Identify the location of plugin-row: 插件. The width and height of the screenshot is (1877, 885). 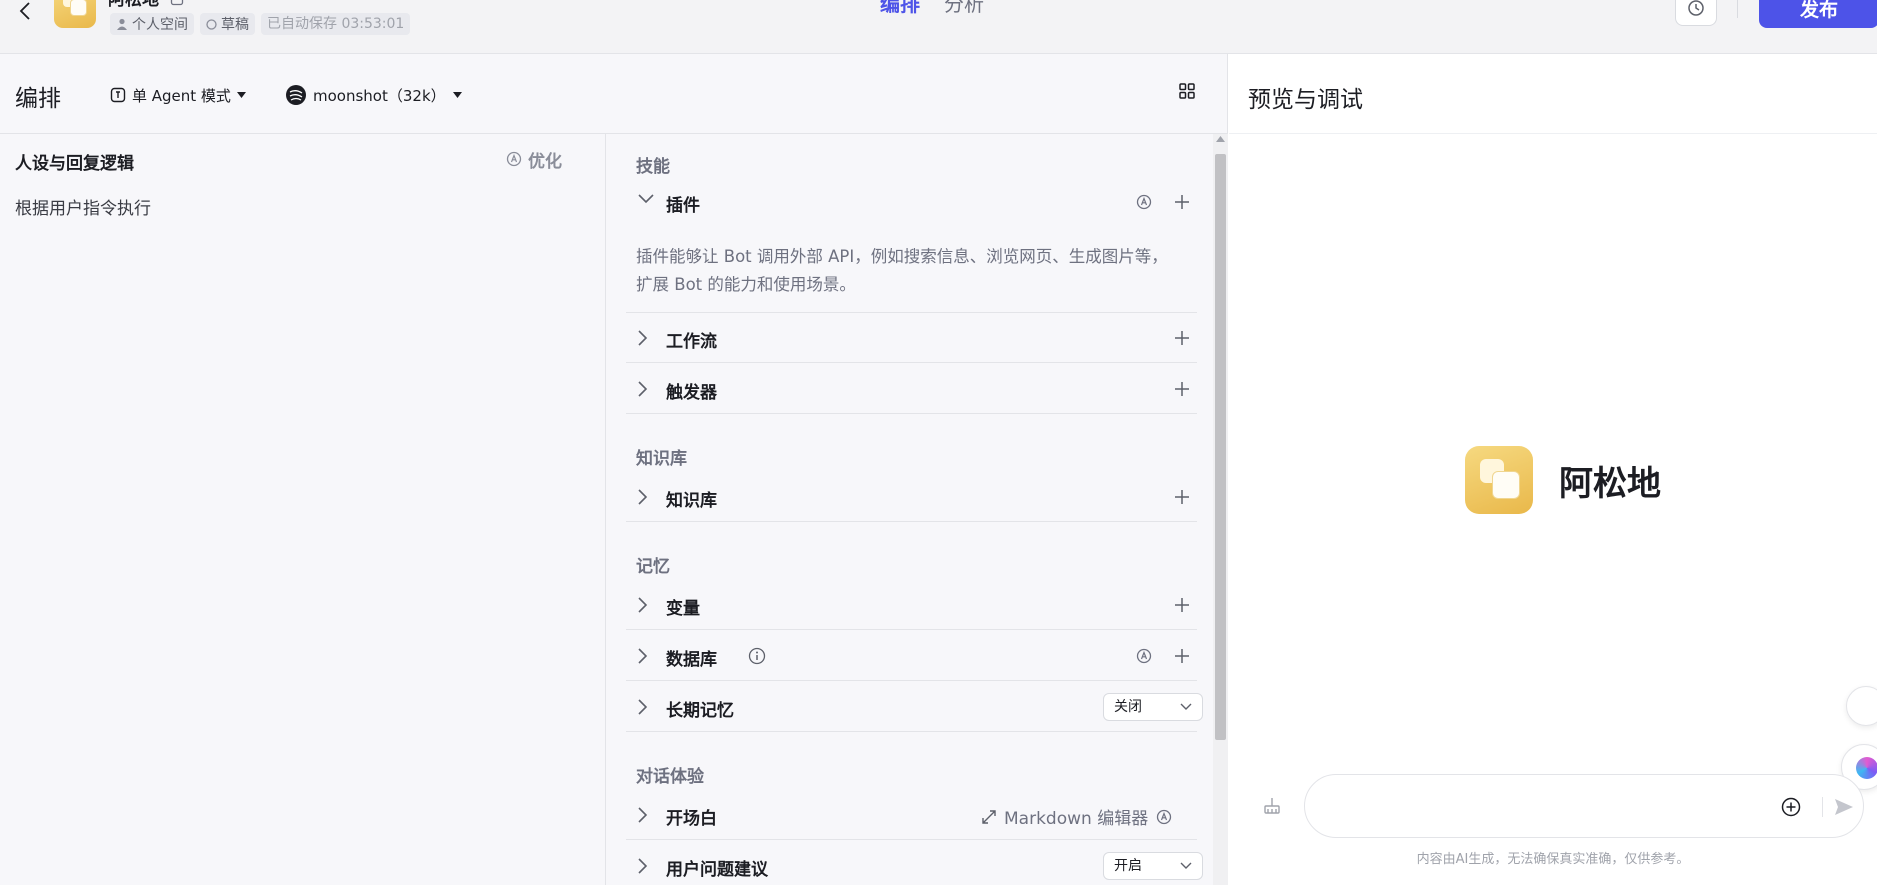
(911, 208).